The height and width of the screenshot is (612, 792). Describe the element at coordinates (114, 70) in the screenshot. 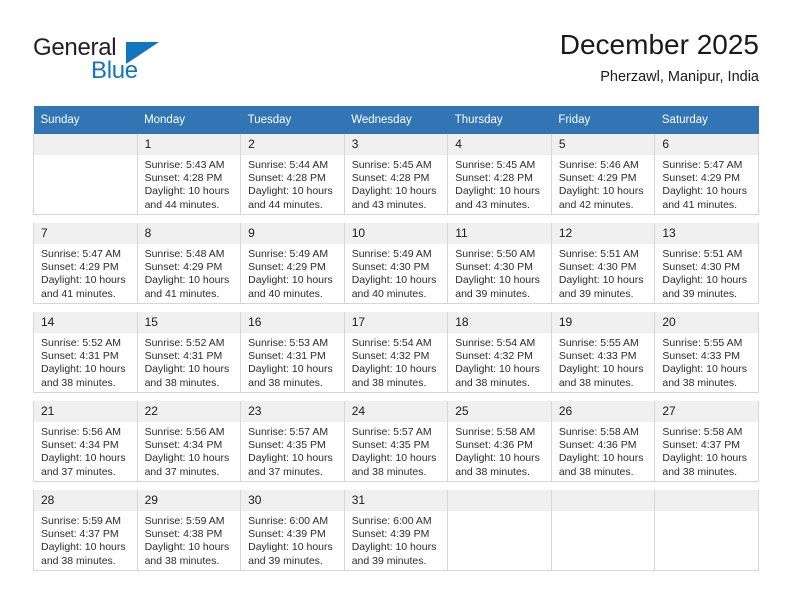

I see `logo-text-blue: Blue` at that location.